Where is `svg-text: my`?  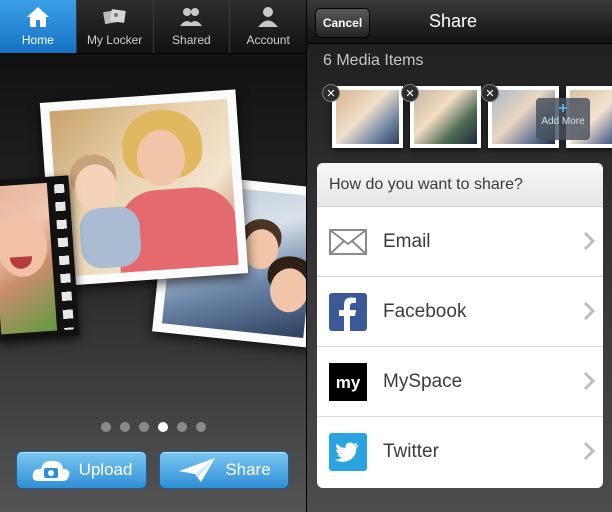 svg-text: my is located at coordinates (348, 382).